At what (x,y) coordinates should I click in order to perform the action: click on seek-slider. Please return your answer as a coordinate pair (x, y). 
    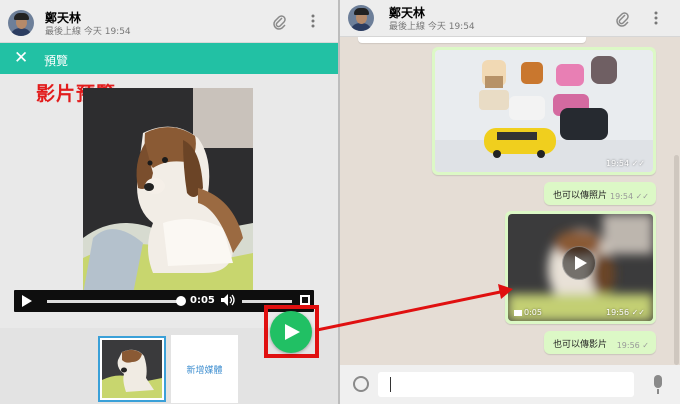
    Looking at the image, I should click on (117, 301).